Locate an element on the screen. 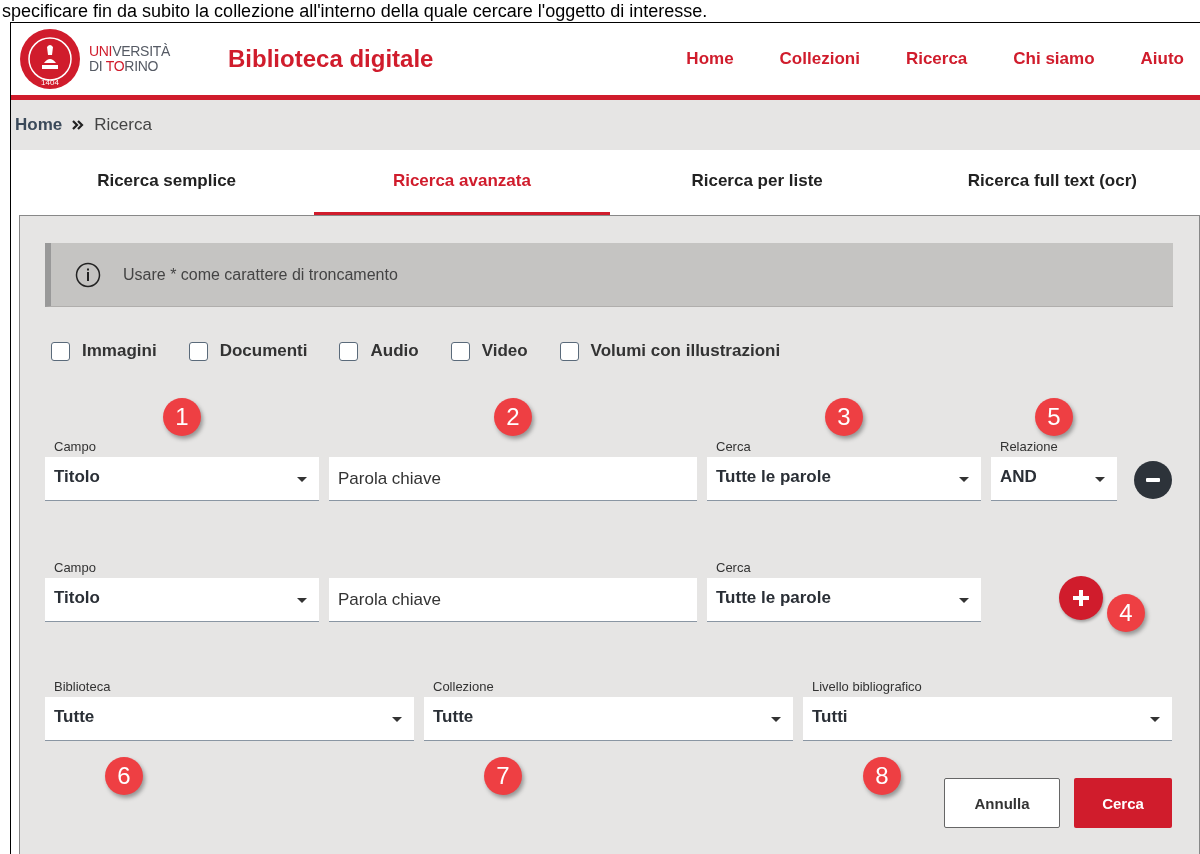 The width and height of the screenshot is (1200, 854). field-label: Collezione is located at coordinates (463, 686).